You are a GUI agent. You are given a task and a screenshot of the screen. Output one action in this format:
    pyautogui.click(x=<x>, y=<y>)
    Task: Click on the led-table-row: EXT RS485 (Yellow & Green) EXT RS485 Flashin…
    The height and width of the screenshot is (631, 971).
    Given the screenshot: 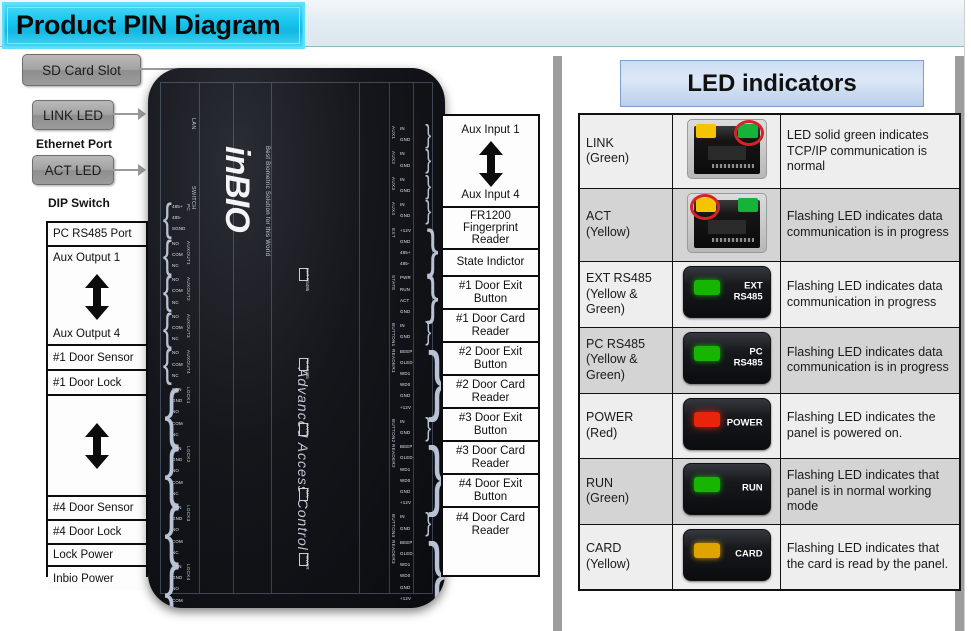 What is the action you would take?
    pyautogui.click(x=769, y=294)
    